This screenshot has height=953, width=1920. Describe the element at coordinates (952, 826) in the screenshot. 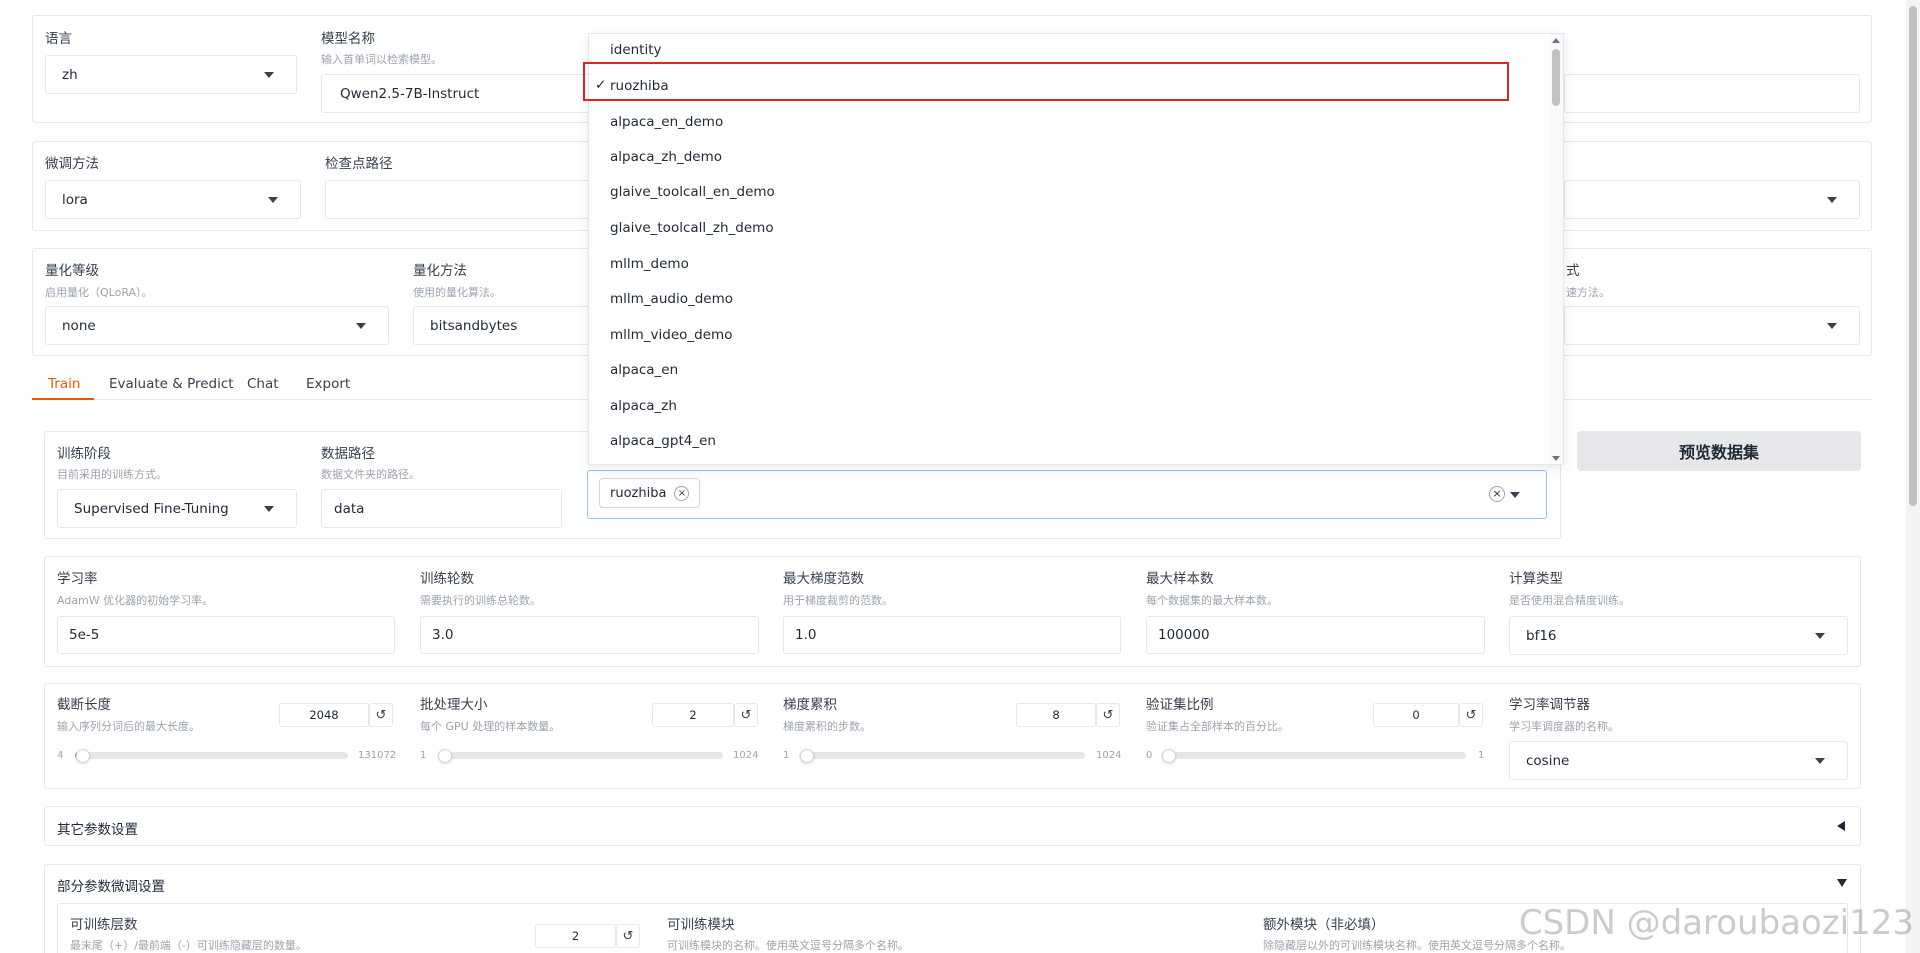

I see `other-settings-accordion` at that location.